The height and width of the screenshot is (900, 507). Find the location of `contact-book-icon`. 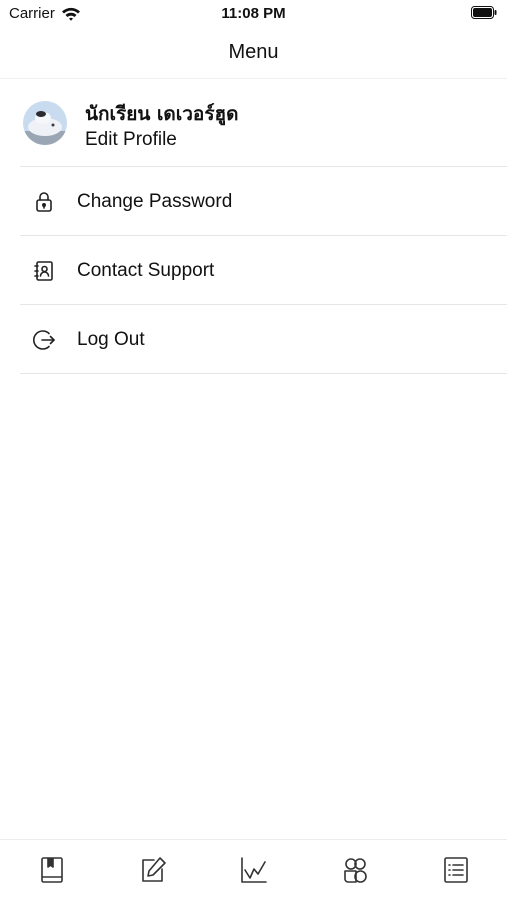

contact-book-icon is located at coordinates (44, 271).